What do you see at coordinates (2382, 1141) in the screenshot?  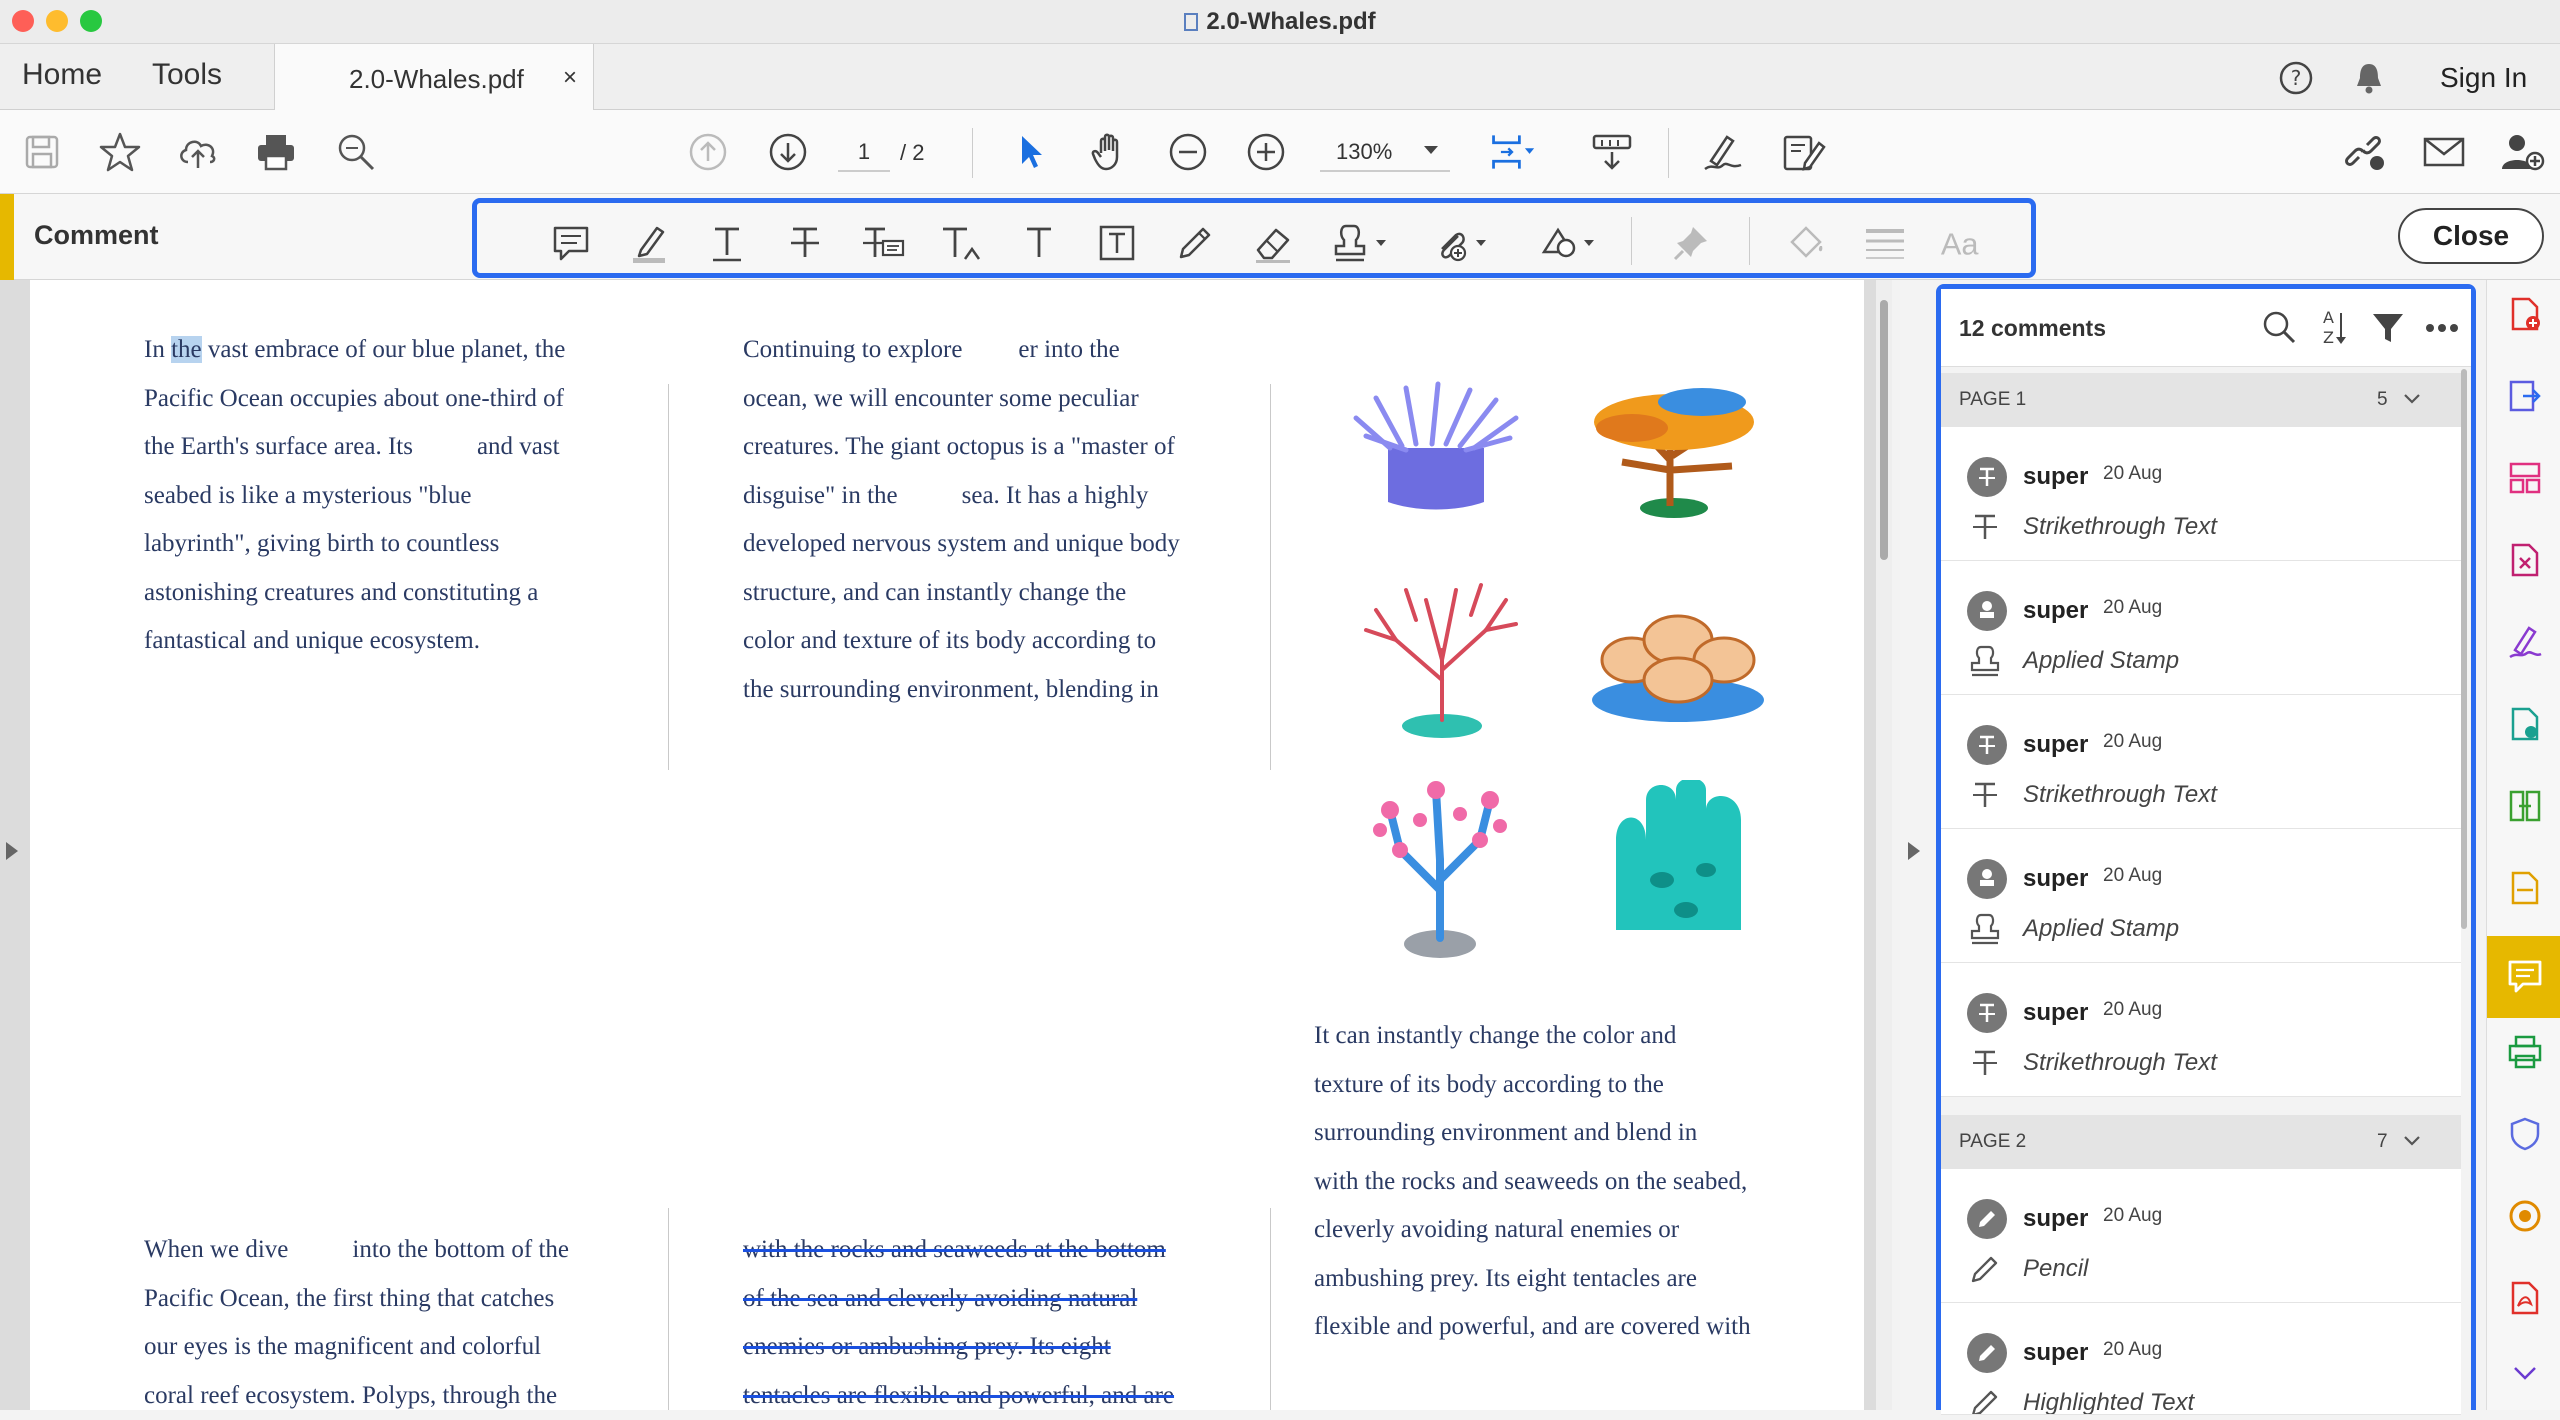 I see `comment-group-count: 7` at bounding box center [2382, 1141].